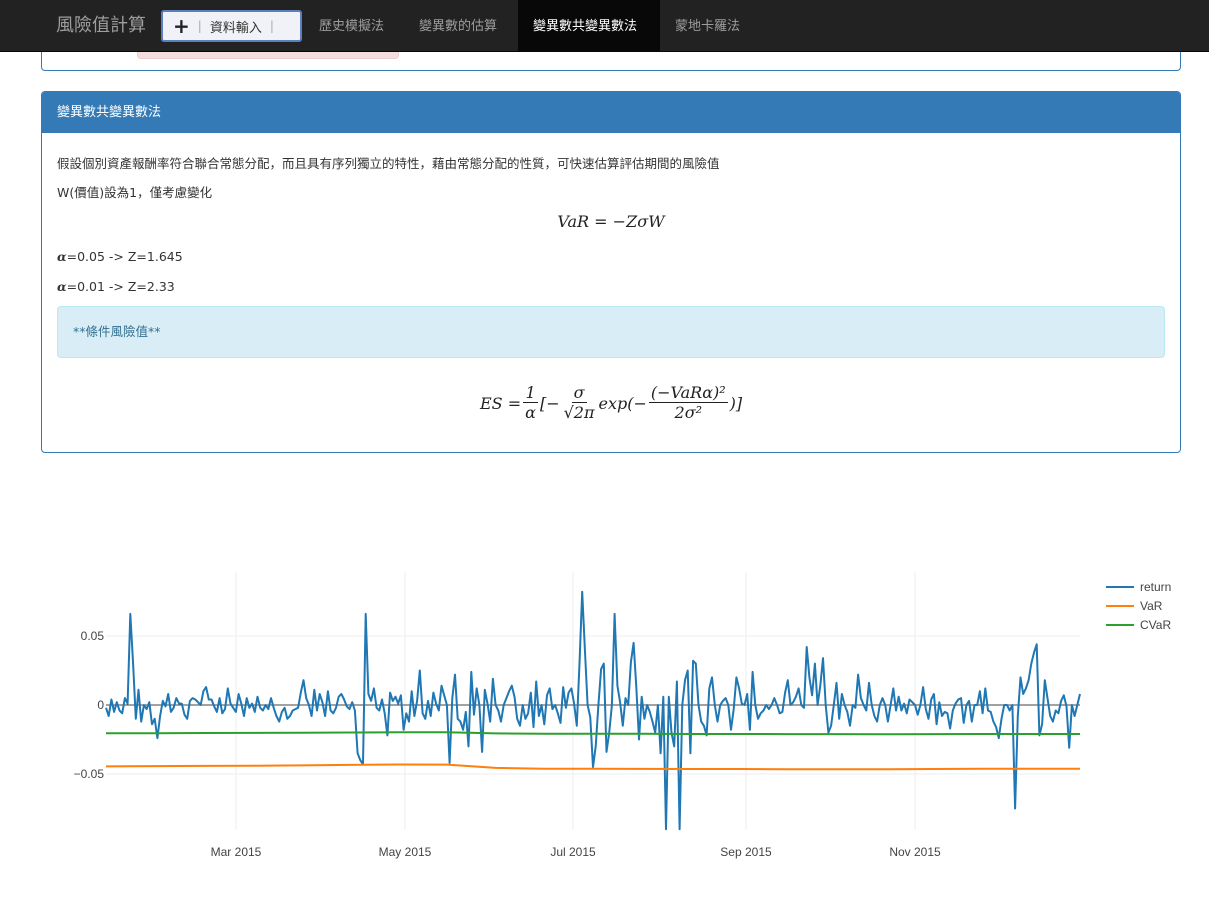 The image size is (1209, 900). Describe the element at coordinates (589, 25) in the screenshot. I see `nav-tab-variance-covariance: 變異數共變異數法` at that location.